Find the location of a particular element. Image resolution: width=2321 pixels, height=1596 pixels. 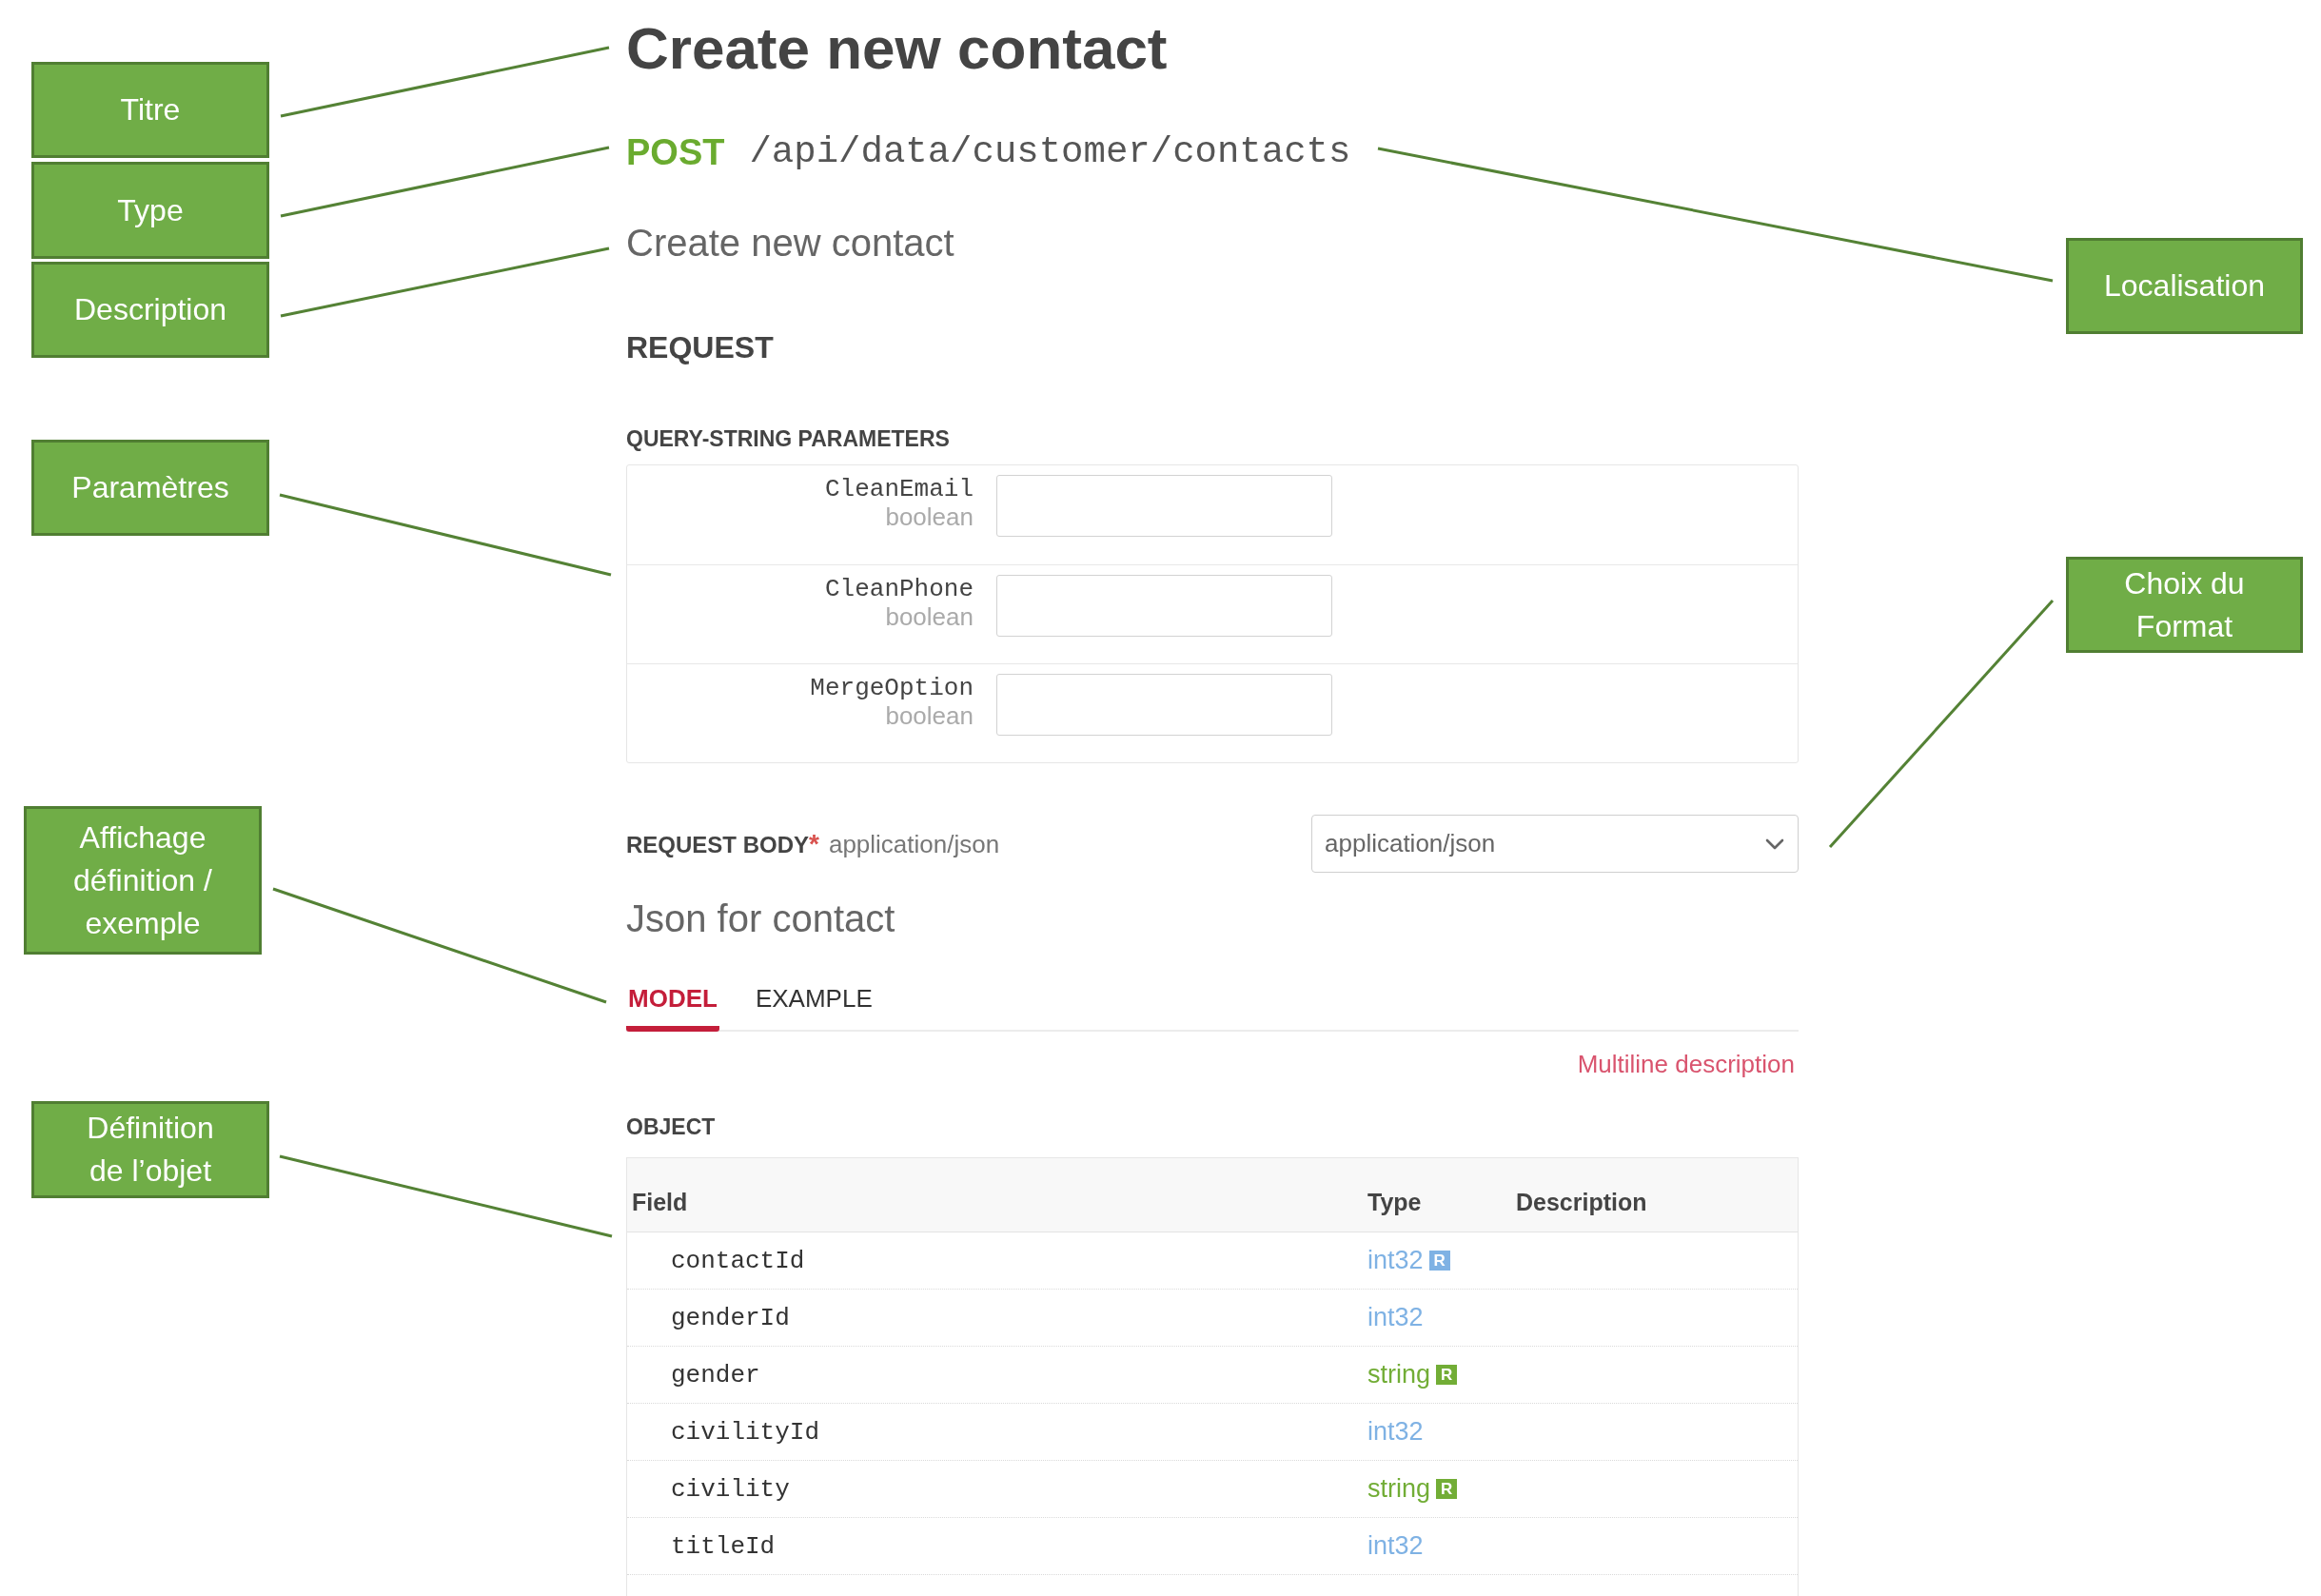

annotation-callout: Description is located at coordinates (150, 310).